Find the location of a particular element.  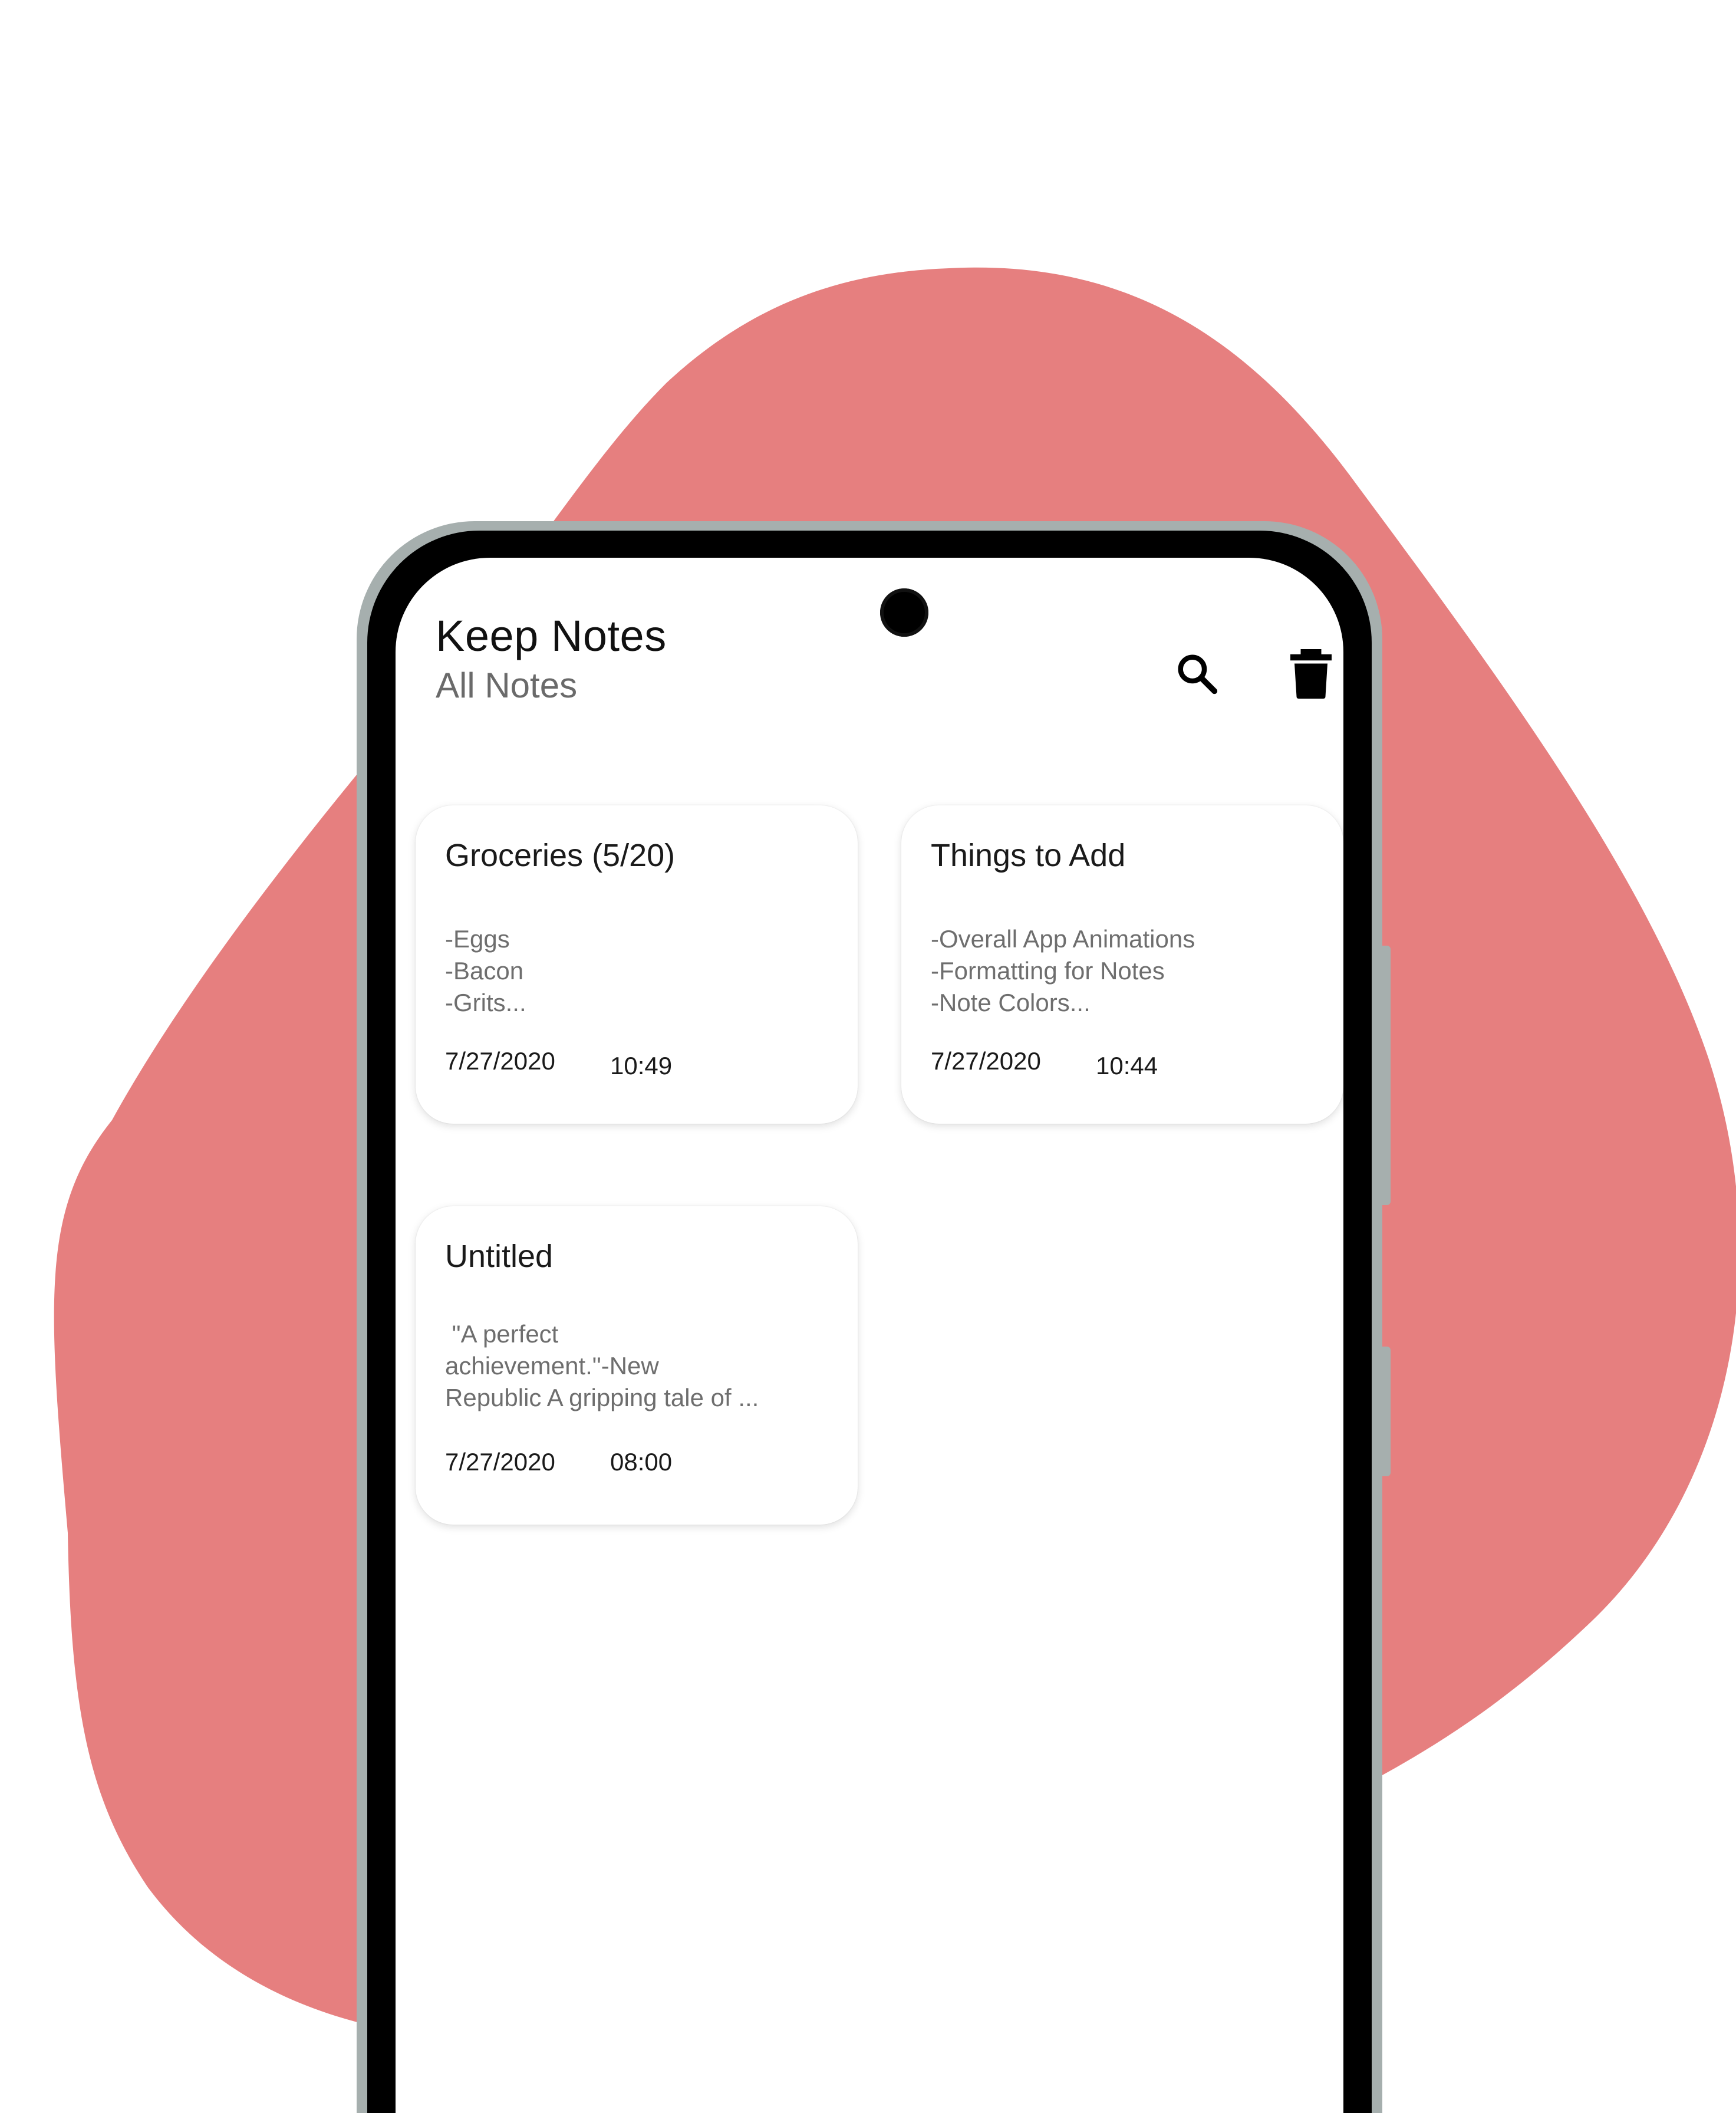

note-time: 08:00 is located at coordinates (641, 1462).